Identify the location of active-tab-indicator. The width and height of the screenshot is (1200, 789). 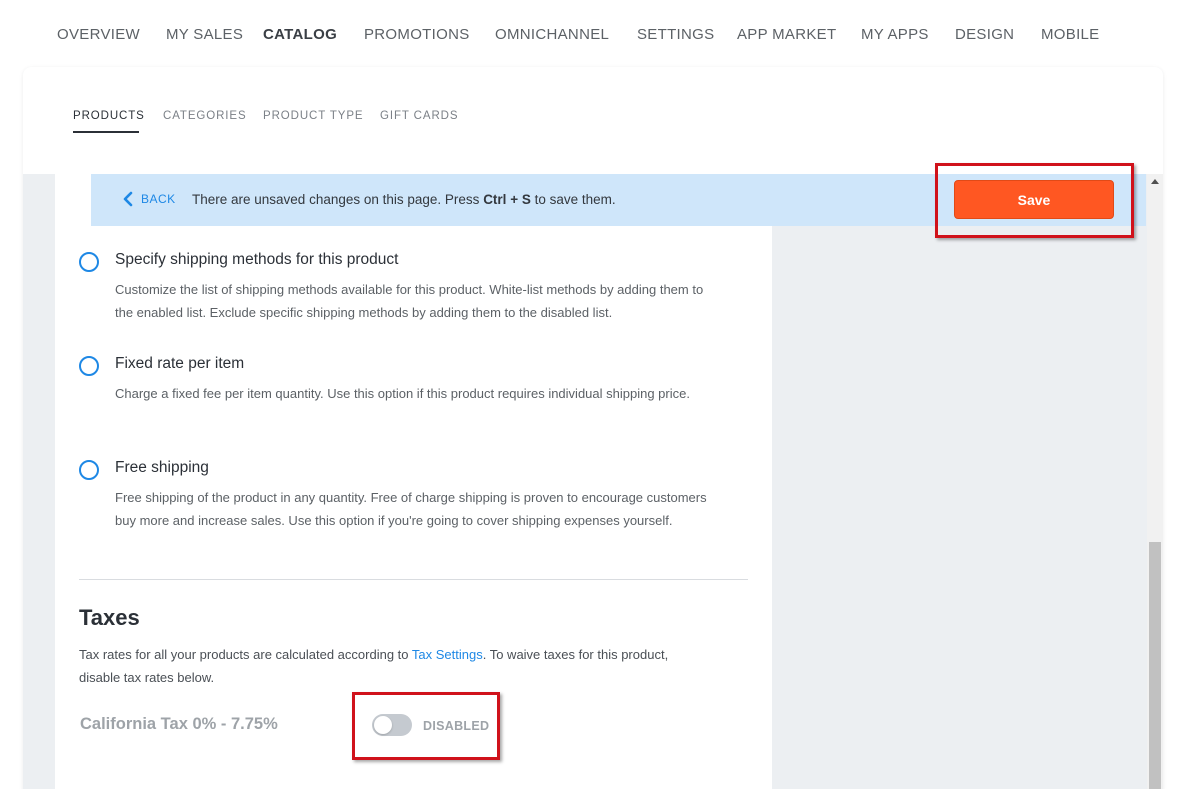
(106, 132).